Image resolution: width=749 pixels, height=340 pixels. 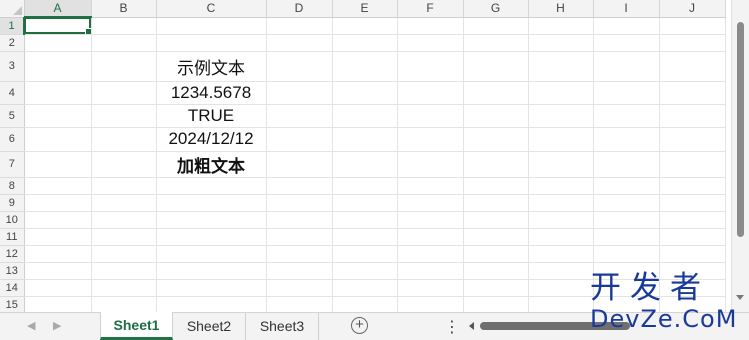 I want to click on cell-c5: TRUE, so click(x=211, y=116).